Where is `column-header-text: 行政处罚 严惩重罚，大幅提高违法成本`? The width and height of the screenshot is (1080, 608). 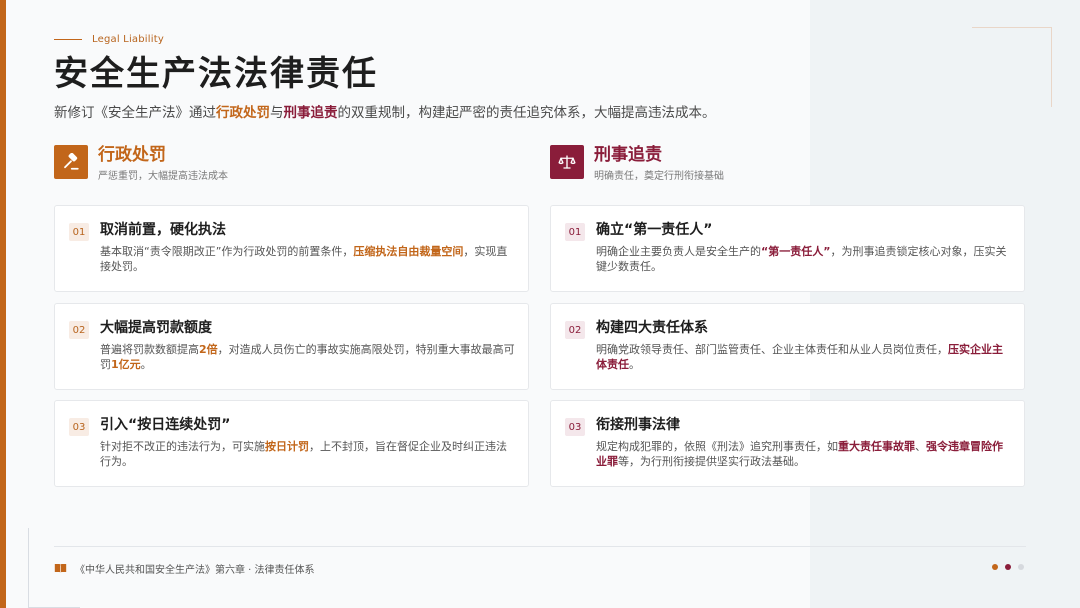
column-header-text: 行政处罚 严惩重罚，大幅提高违法成本 is located at coordinates (163, 163).